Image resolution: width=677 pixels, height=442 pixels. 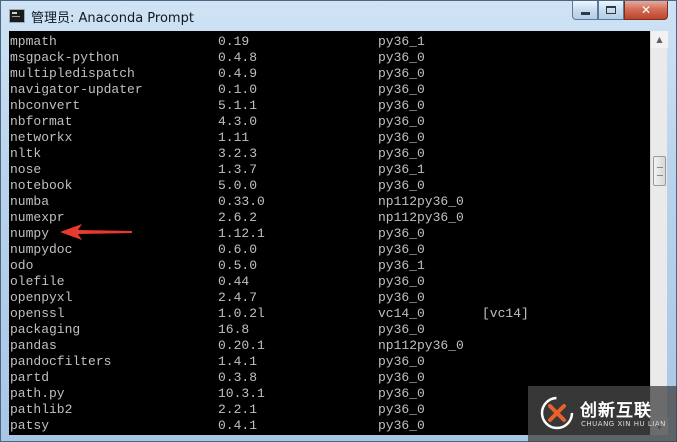 What do you see at coordinates (329, 90) in the screenshot?
I see `console-line: navigator-updater 0.1.0 py36_0` at bounding box center [329, 90].